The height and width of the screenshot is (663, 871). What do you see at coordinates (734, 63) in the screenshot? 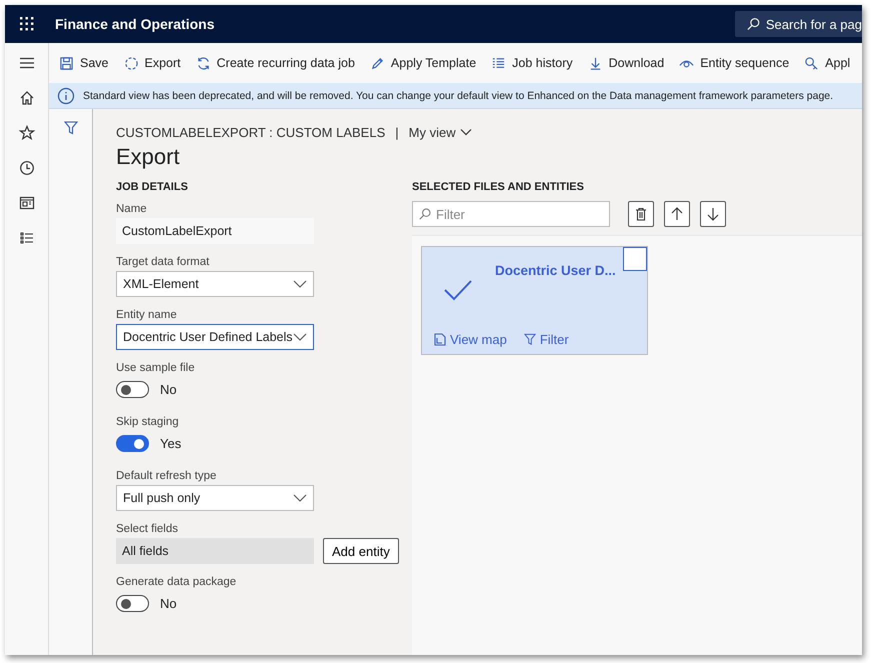
I see `toolbar-button: Entity sequence` at bounding box center [734, 63].